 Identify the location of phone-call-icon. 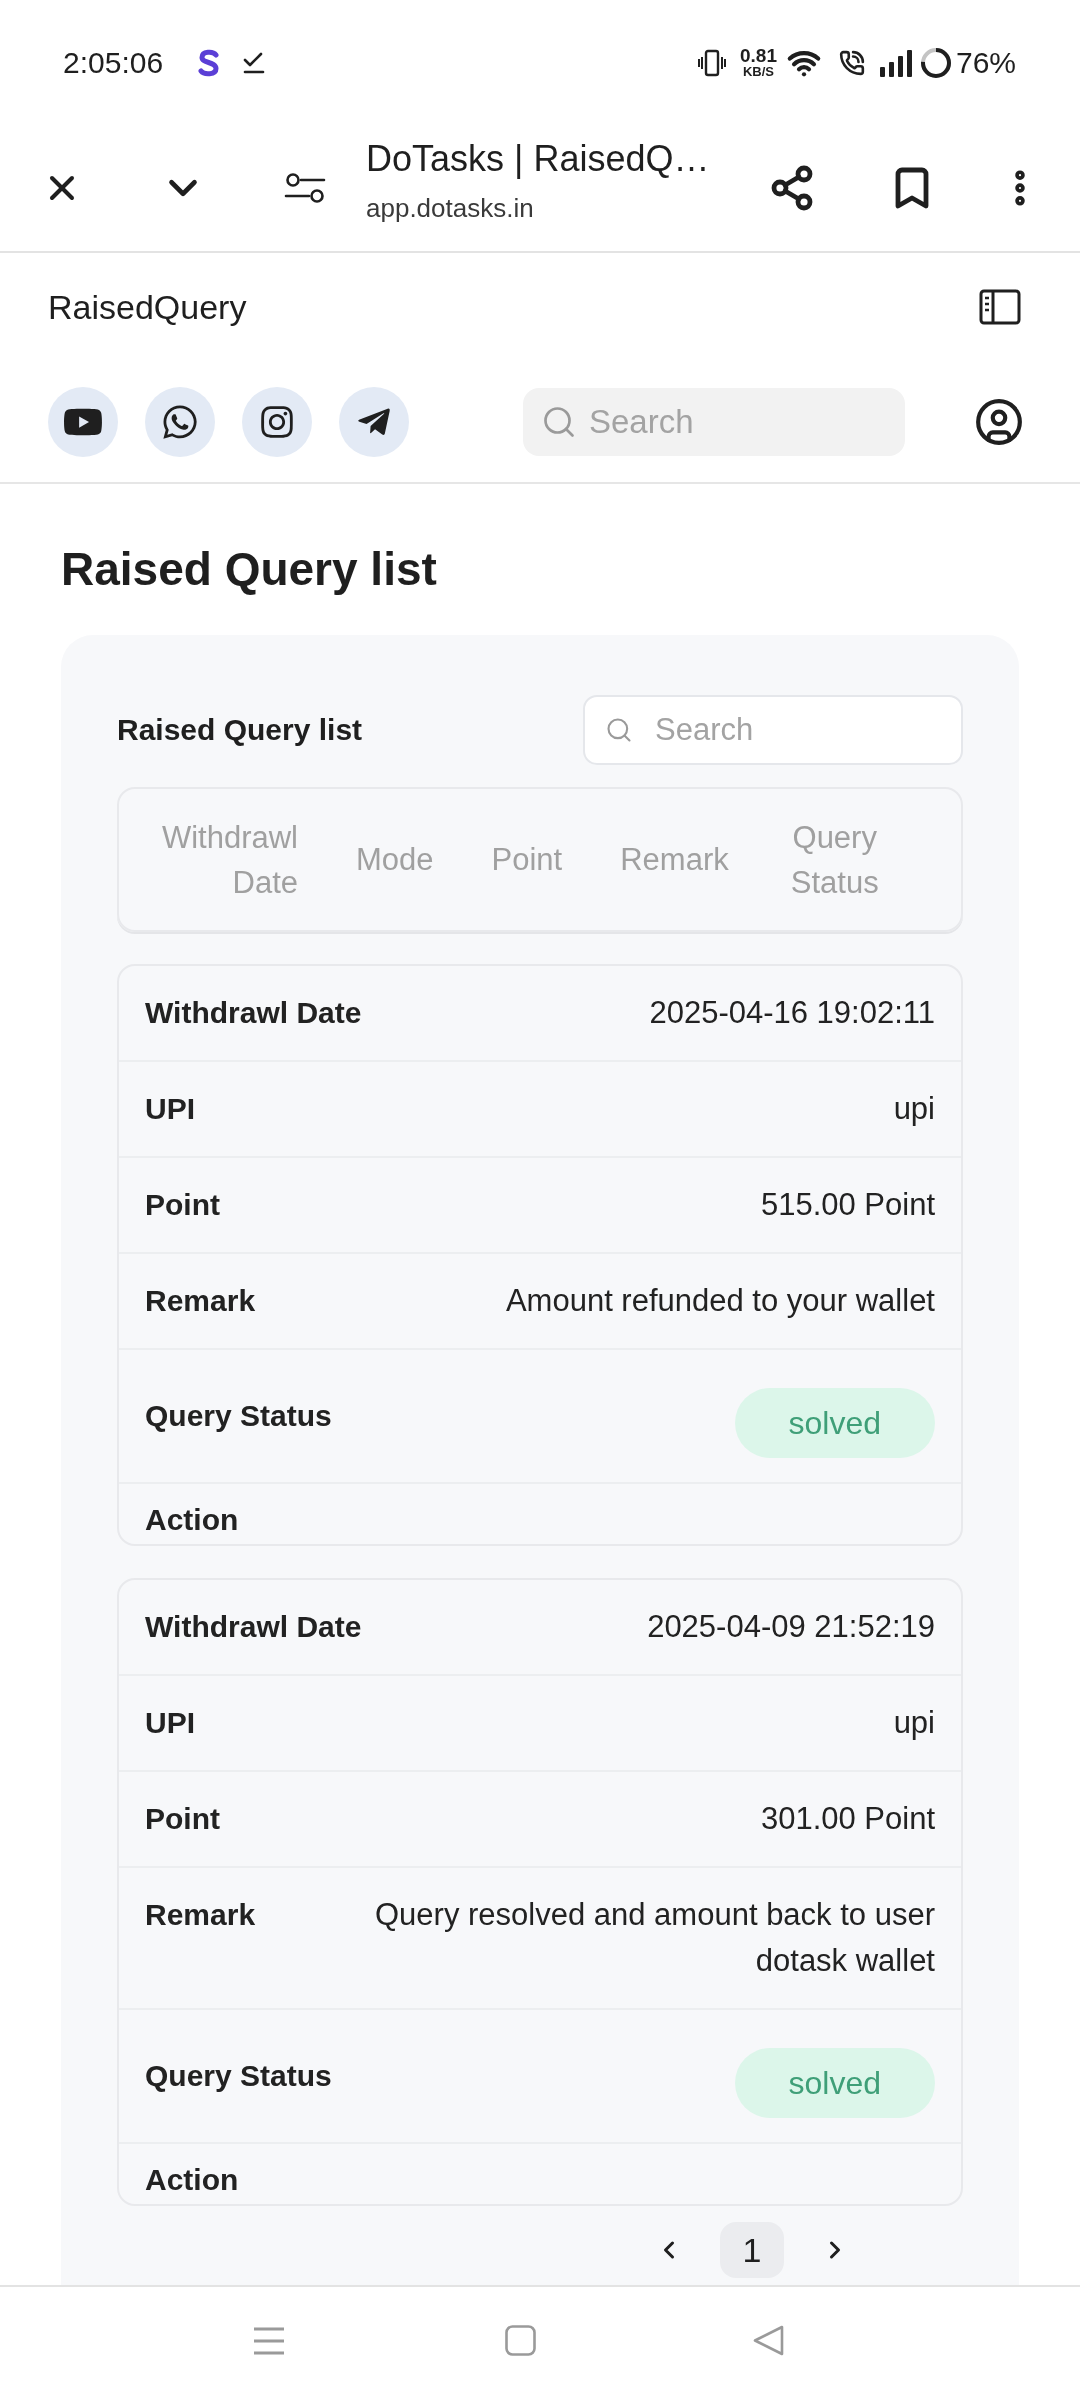
(851, 62).